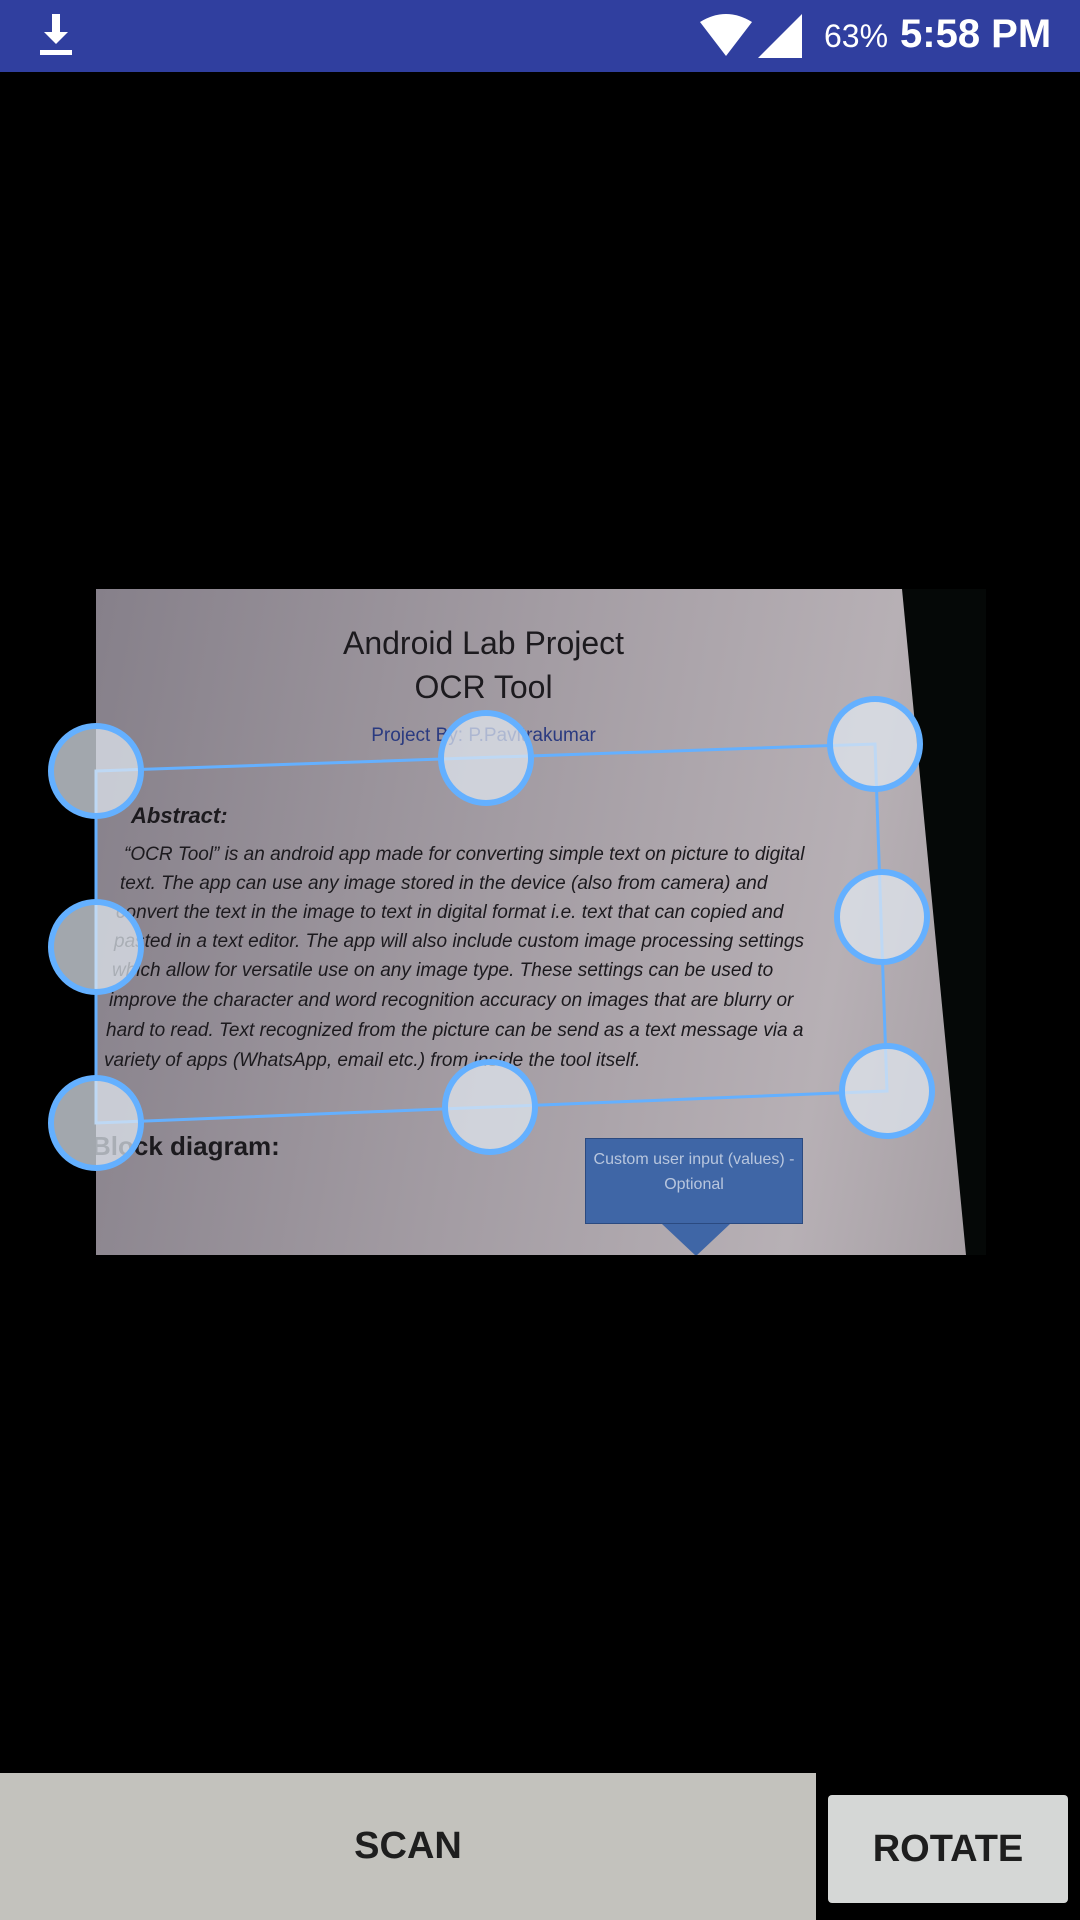  I want to click on crop-handle-bottom-middle, so click(490, 1107).